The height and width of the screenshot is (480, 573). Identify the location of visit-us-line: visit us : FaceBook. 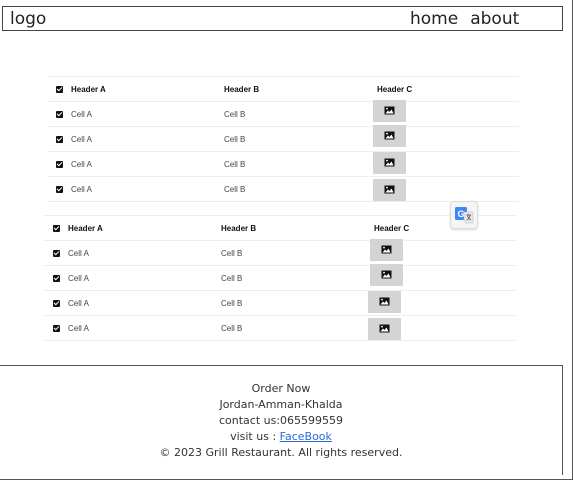
(281, 437).